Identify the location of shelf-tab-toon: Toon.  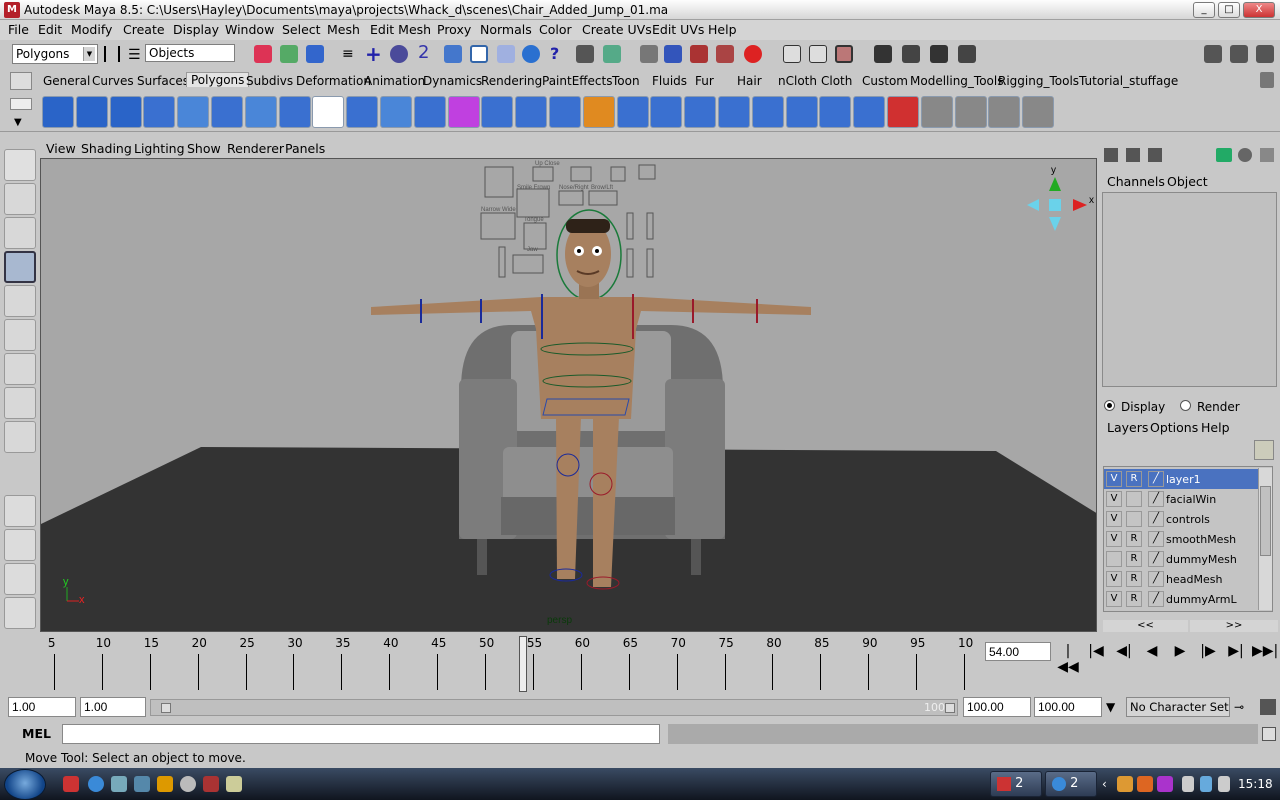
(626, 81).